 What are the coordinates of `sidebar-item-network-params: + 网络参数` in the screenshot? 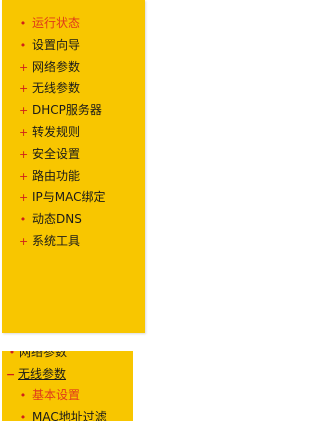 It's located at (73, 68).